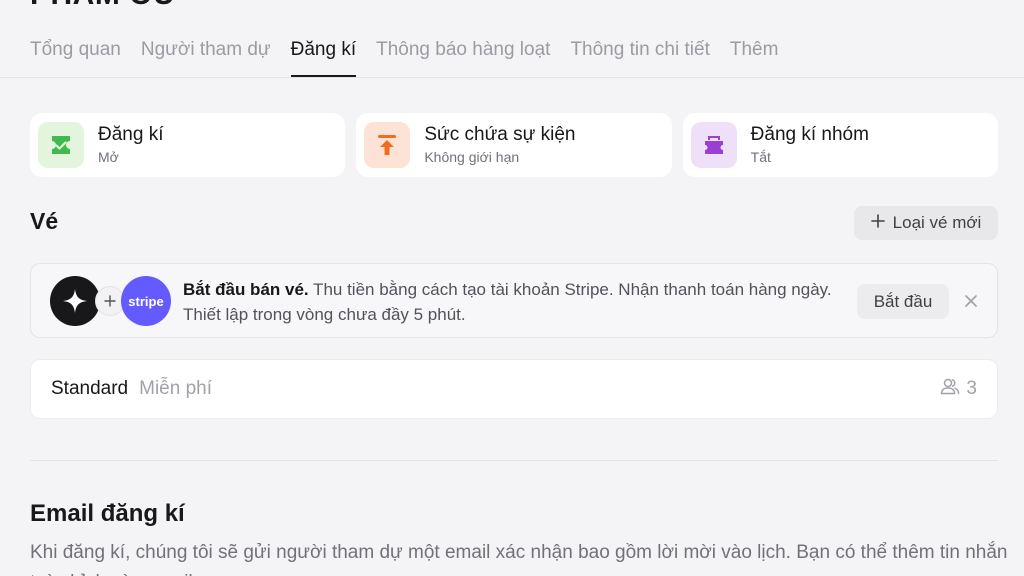 The height and width of the screenshot is (576, 1024). I want to click on ticket-count-value: 3, so click(971, 388).